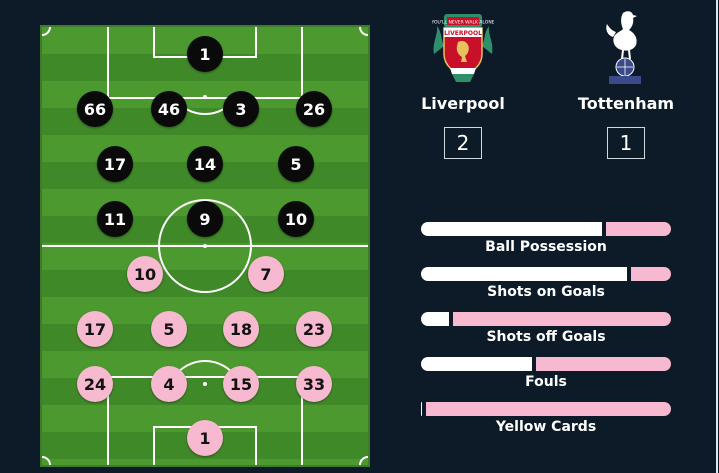  I want to click on svg-text: LIVERPOOL, so click(463, 33).